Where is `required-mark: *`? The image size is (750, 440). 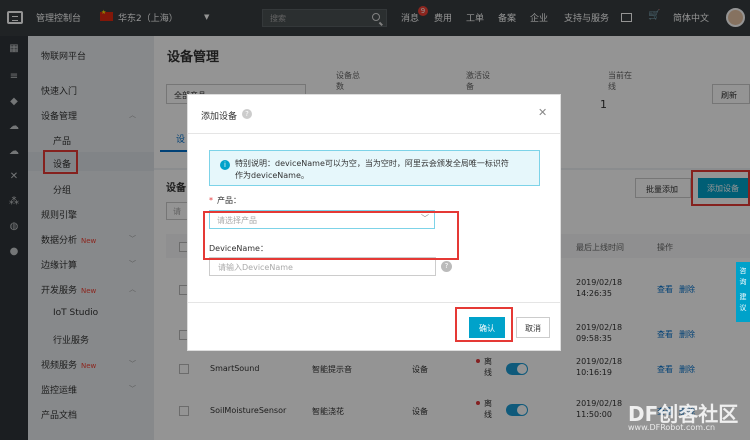 required-mark: * is located at coordinates (211, 200).